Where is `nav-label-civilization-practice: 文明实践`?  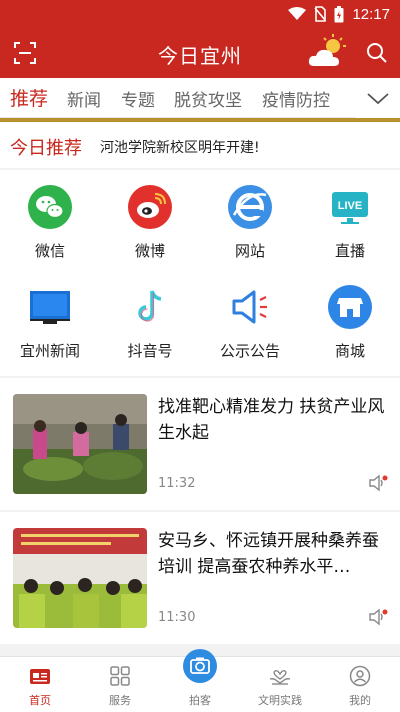 nav-label-civilization-practice: 文明实践 is located at coordinates (280, 700).